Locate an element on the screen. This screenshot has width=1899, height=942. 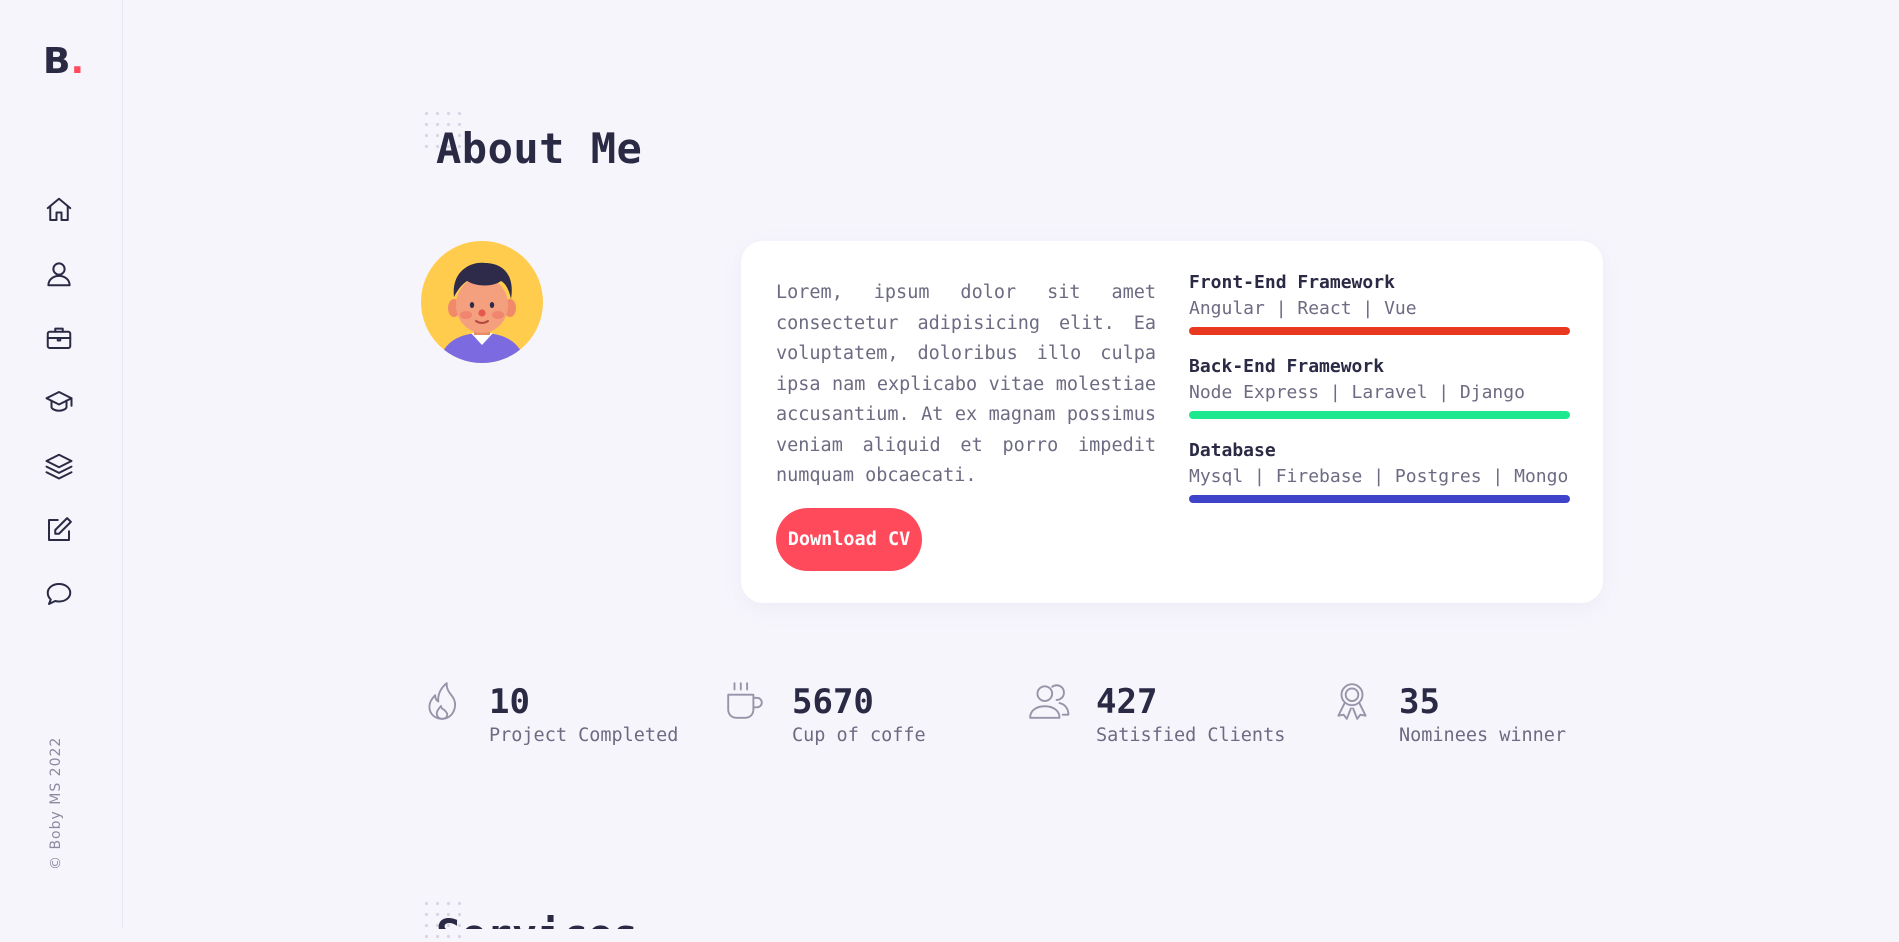
section-title: About Me is located at coordinates (539, 148).